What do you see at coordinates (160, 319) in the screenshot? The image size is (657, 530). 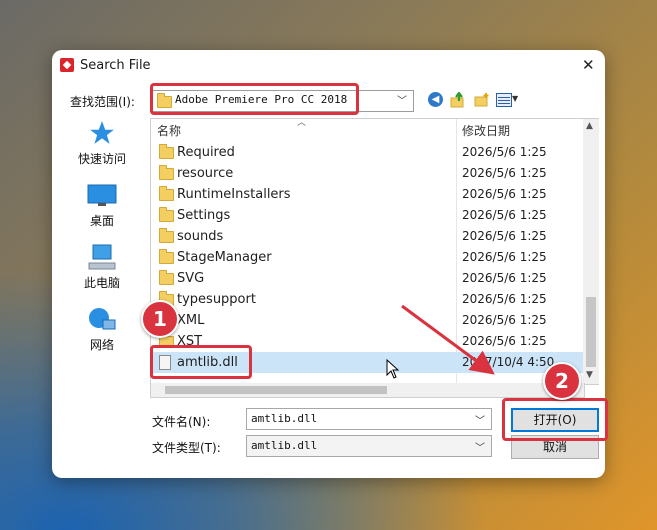 I see `step-badge-1: 1` at bounding box center [160, 319].